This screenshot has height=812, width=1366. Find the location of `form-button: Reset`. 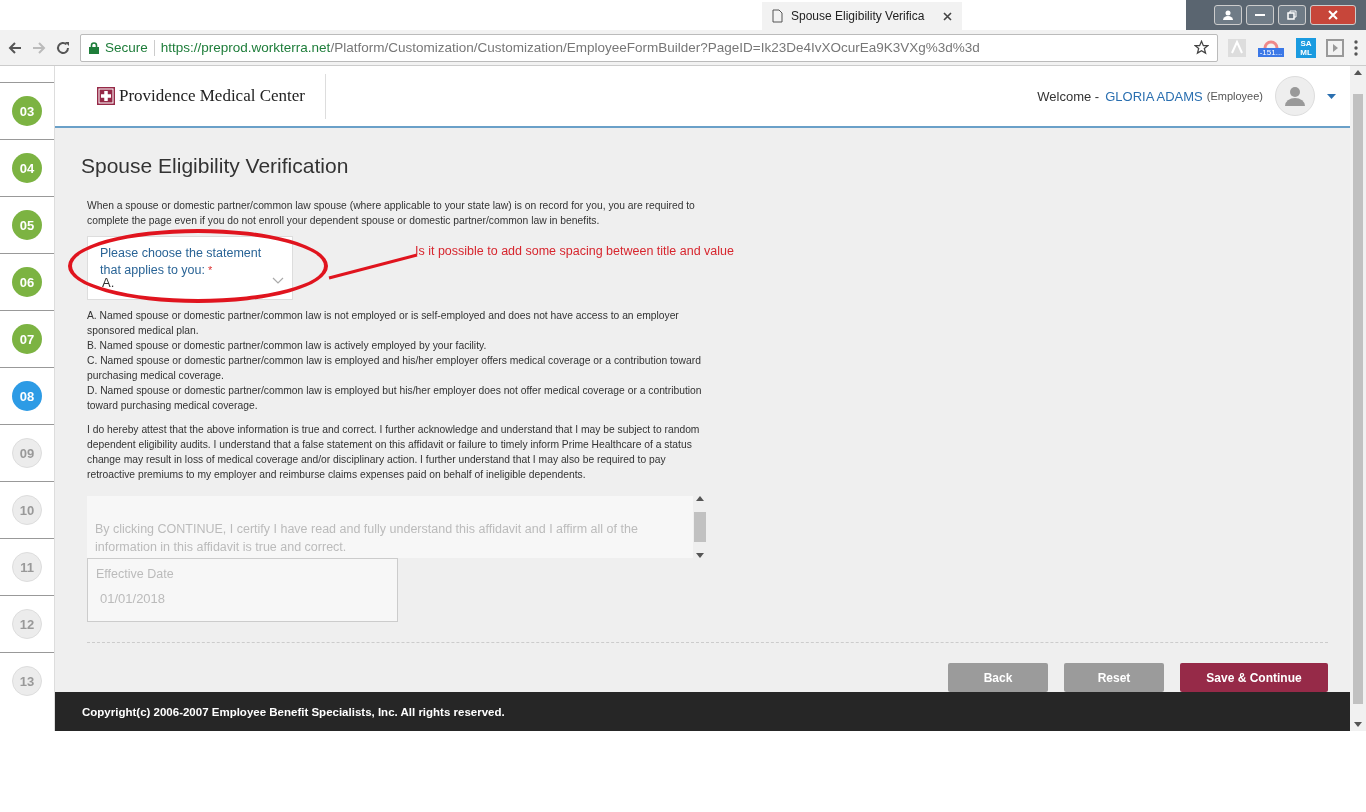

form-button: Reset is located at coordinates (1114, 677).